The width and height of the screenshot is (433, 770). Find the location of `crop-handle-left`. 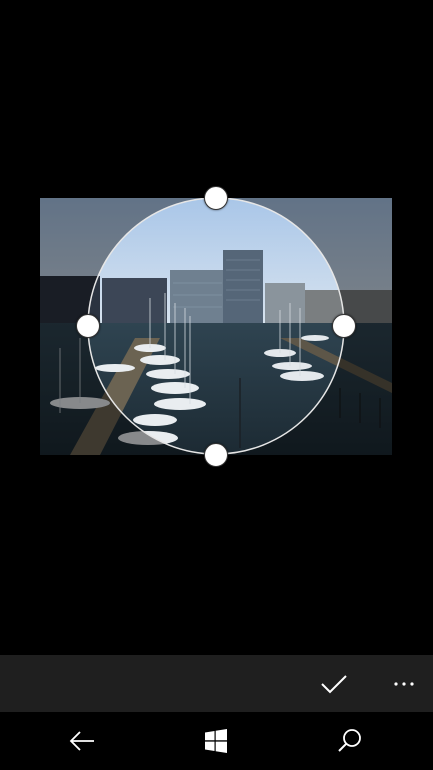

crop-handle-left is located at coordinates (88, 326).